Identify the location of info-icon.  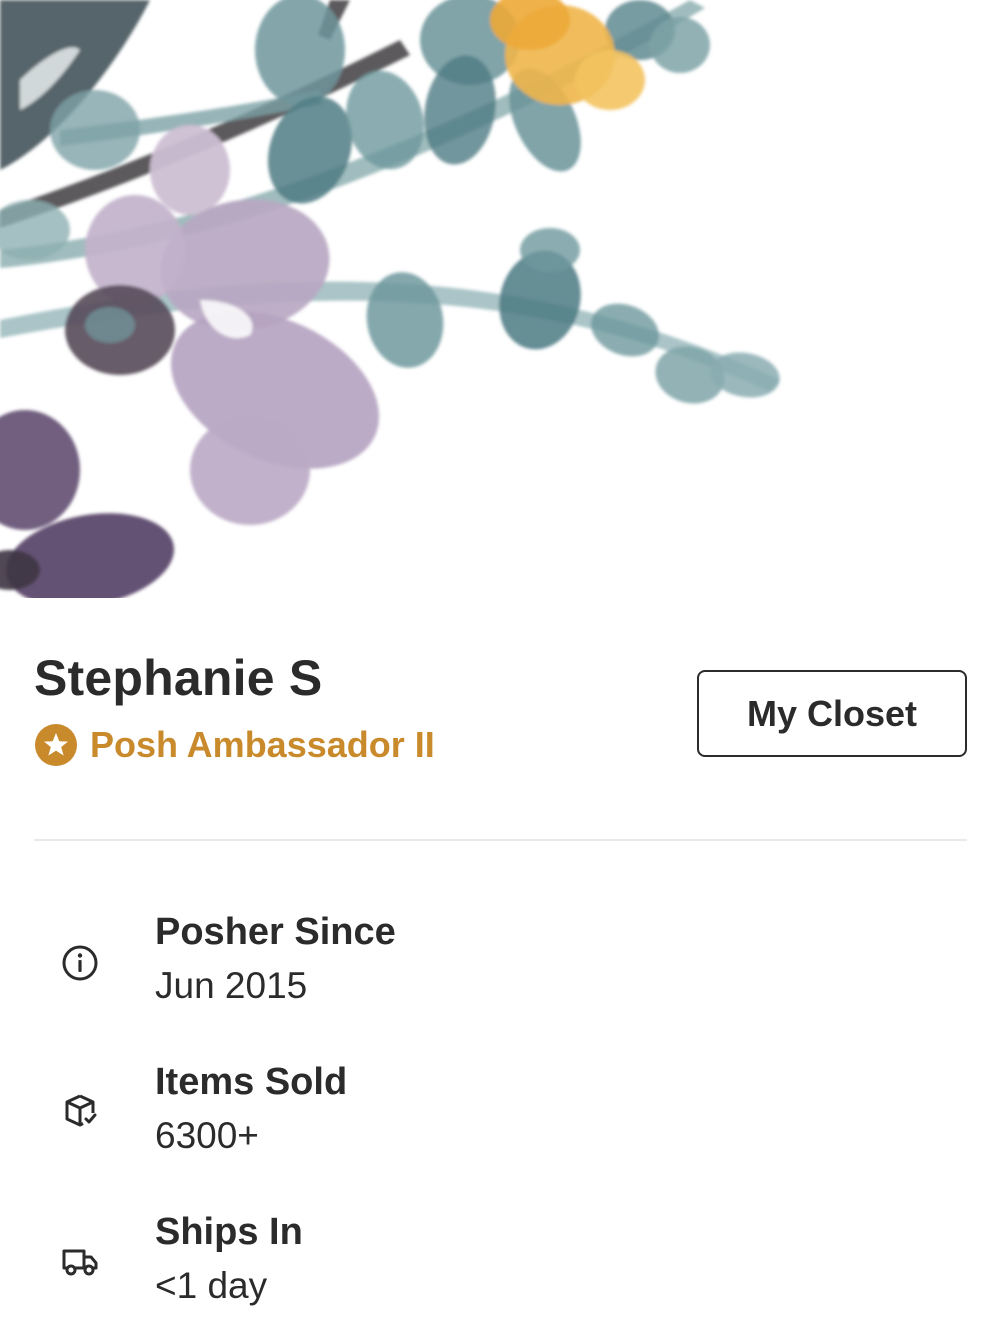
(80, 963).